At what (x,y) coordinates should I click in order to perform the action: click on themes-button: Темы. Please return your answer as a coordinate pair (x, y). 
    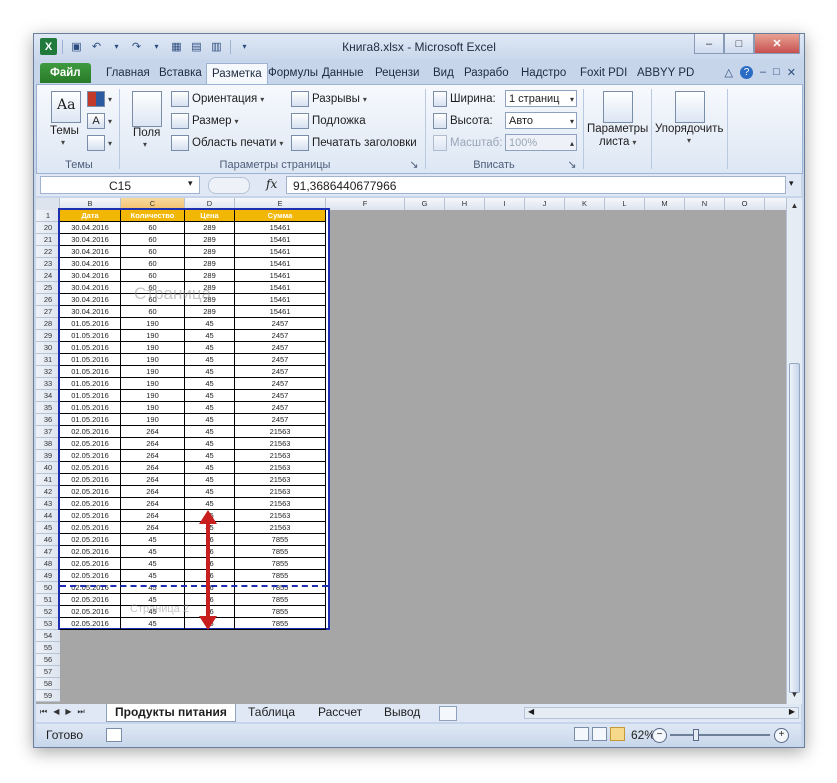
    Looking at the image, I should click on (64, 131).